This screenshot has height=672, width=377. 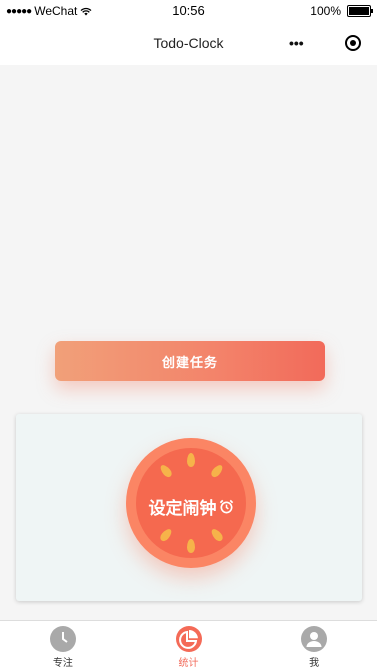 I want to click on battery-percent: 100%, so click(x=325, y=11).